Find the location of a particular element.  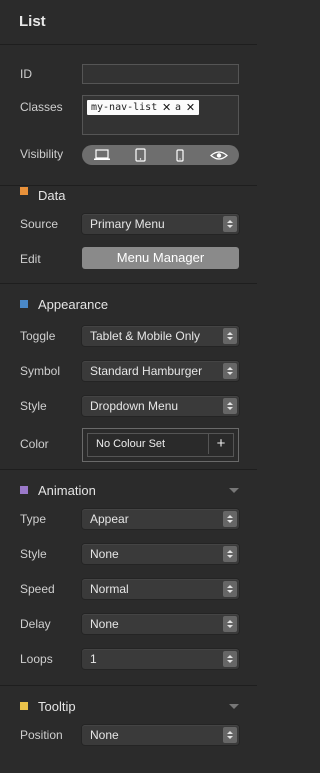

loops-row: Loops 1 is located at coordinates (128, 659).